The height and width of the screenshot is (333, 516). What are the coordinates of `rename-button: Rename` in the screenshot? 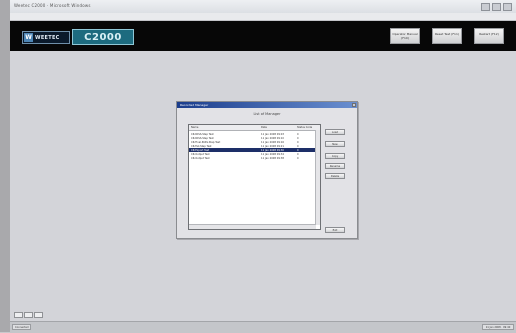 It's located at (335, 166).